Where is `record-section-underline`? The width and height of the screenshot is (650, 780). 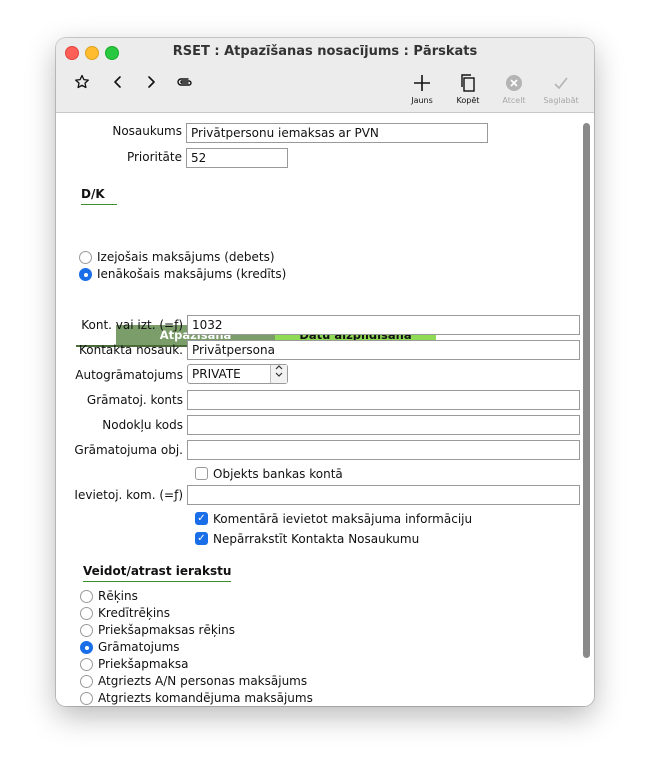
record-section-underline is located at coordinates (157, 581).